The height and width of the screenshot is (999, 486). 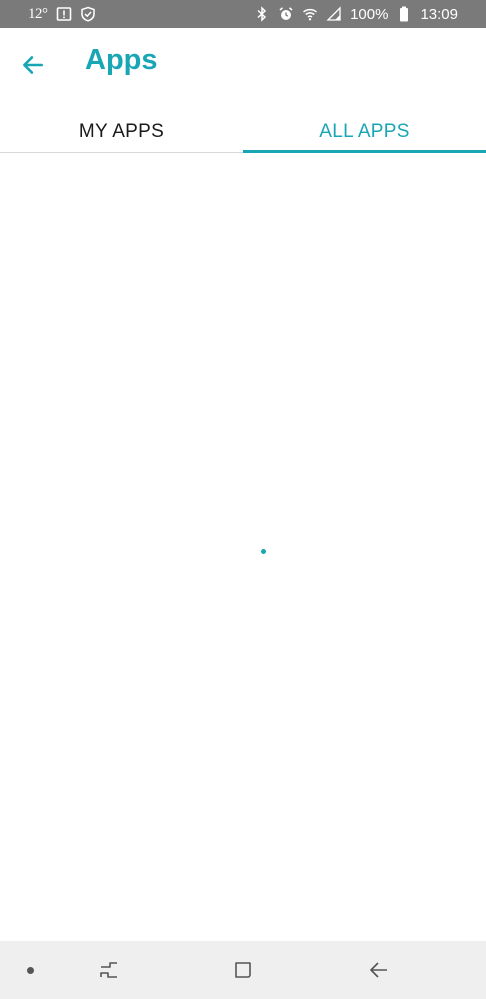 I want to click on home-button, so click(x=243, y=970).